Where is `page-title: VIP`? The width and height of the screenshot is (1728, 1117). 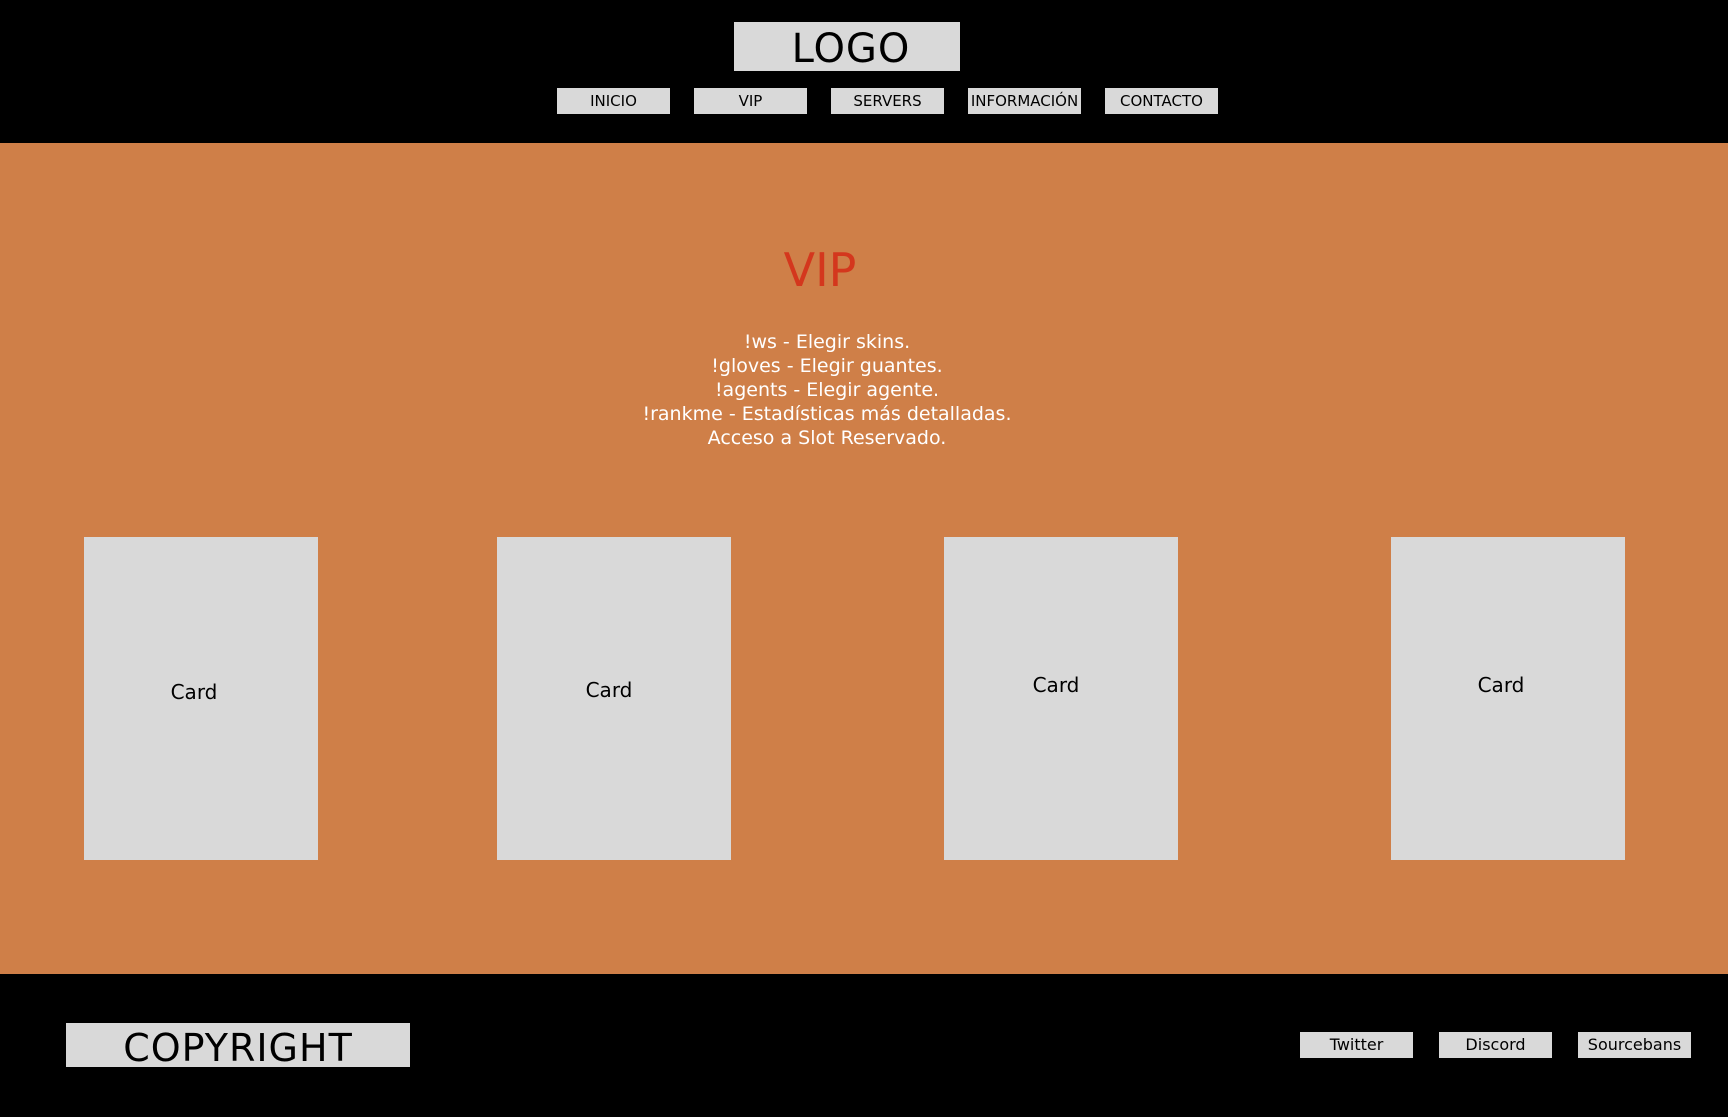 page-title: VIP is located at coordinates (820, 270).